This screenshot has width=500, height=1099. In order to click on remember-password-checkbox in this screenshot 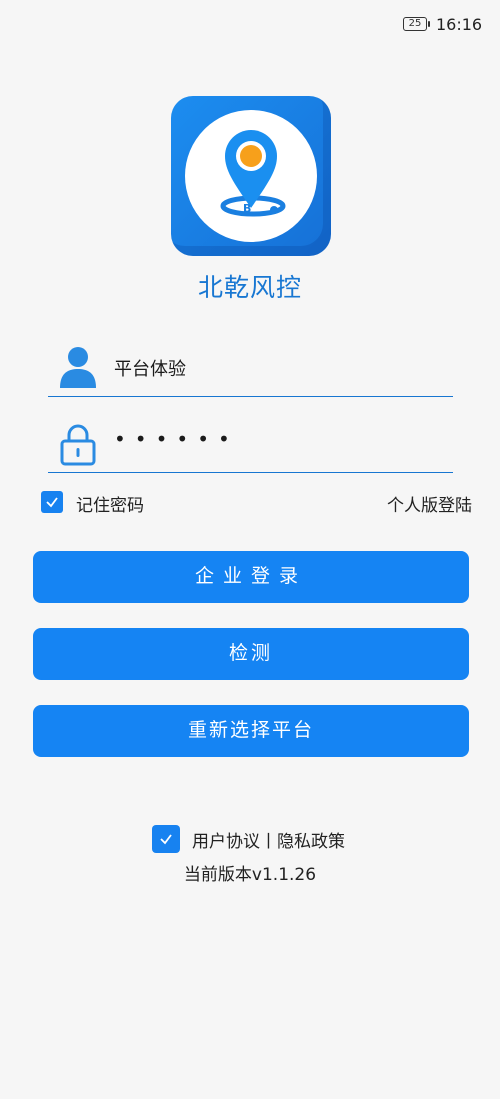, I will do `click(52, 502)`.